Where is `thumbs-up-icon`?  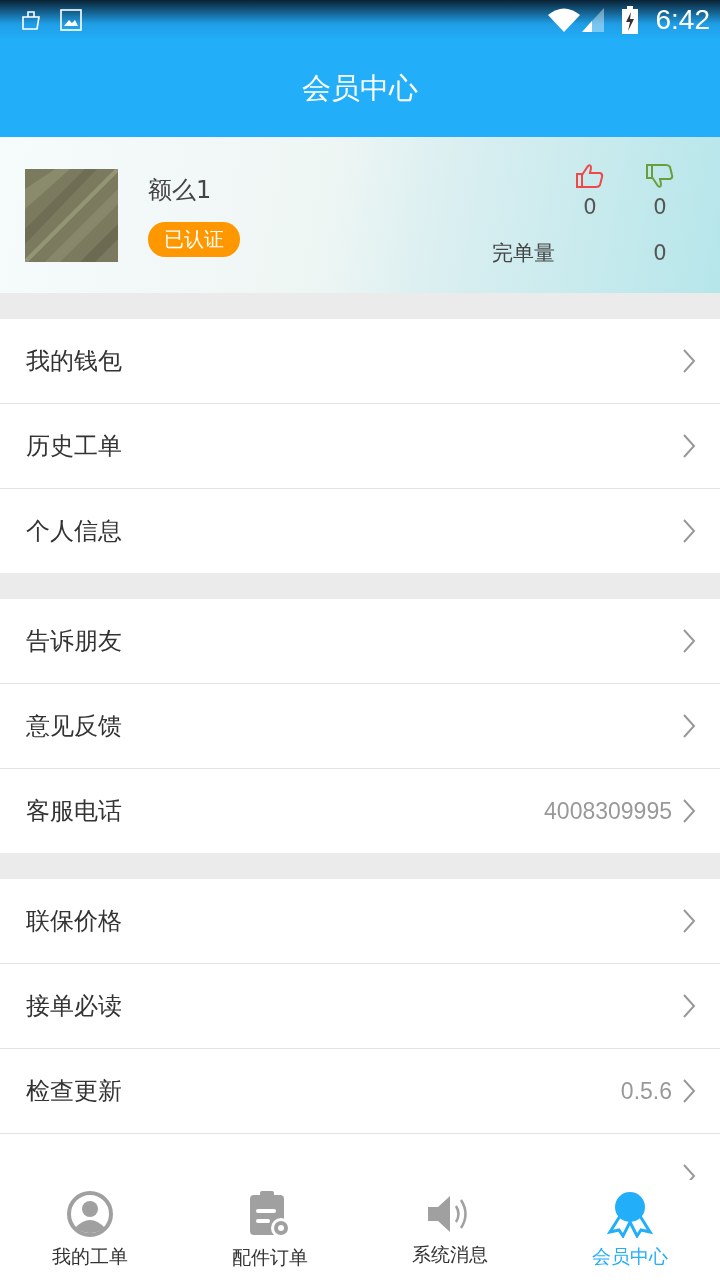 thumbs-up-icon is located at coordinates (590, 176).